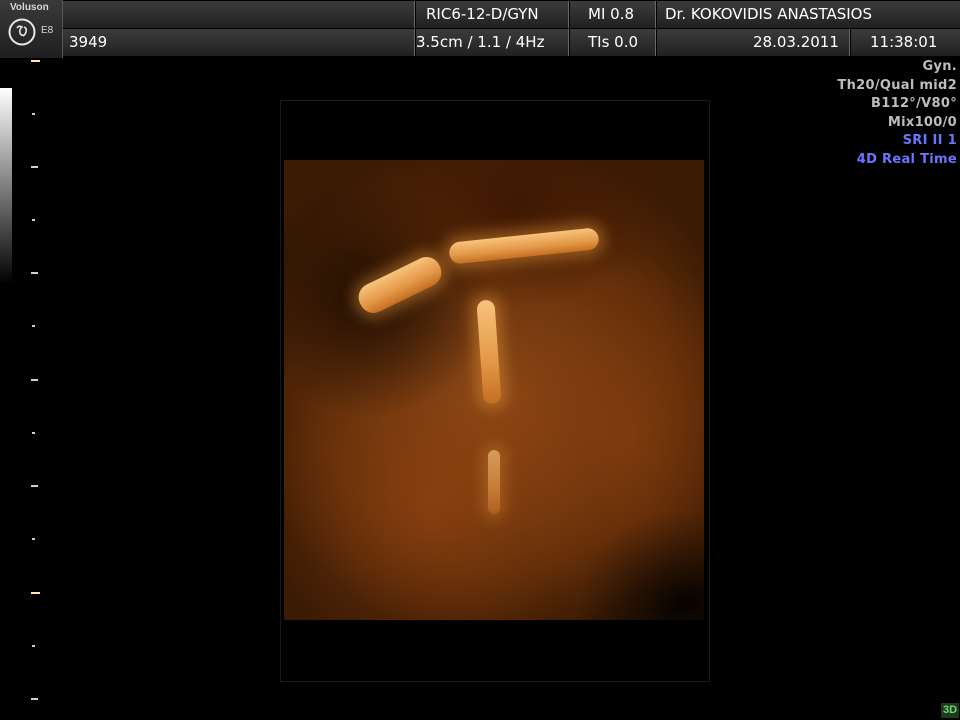  Describe the element at coordinates (239, 42) in the screenshot. I see `patient-id: 3949` at that location.